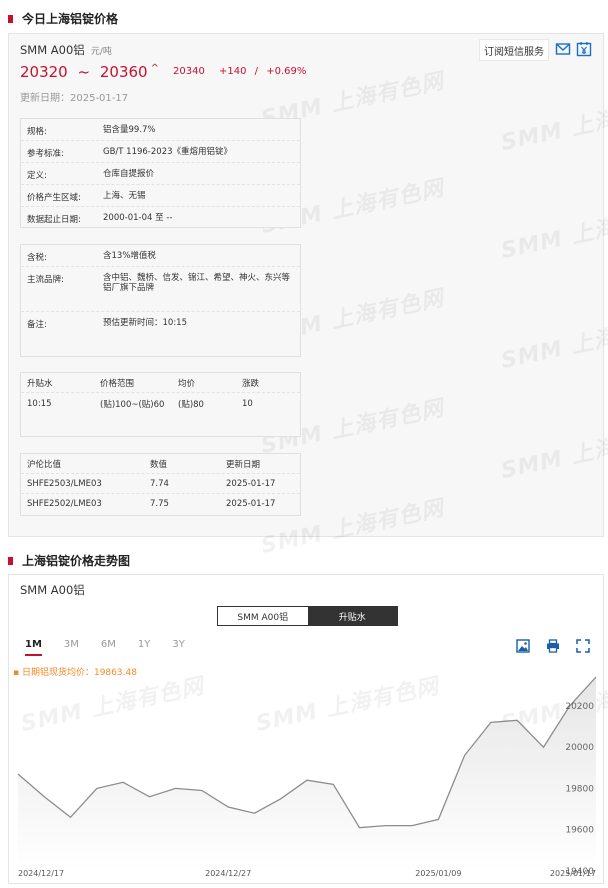 This screenshot has height=888, width=608. I want to click on subscribe-sms-button: 订阅短信服务, so click(514, 50).